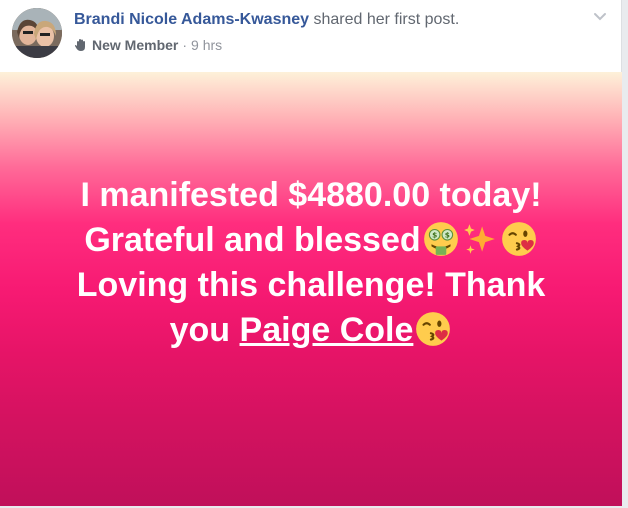 The image size is (628, 508). I want to click on post-action-text: shared her first post., so click(384, 19).